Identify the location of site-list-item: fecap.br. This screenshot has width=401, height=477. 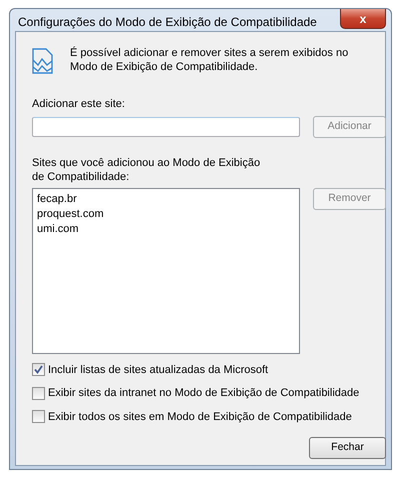
(57, 199).